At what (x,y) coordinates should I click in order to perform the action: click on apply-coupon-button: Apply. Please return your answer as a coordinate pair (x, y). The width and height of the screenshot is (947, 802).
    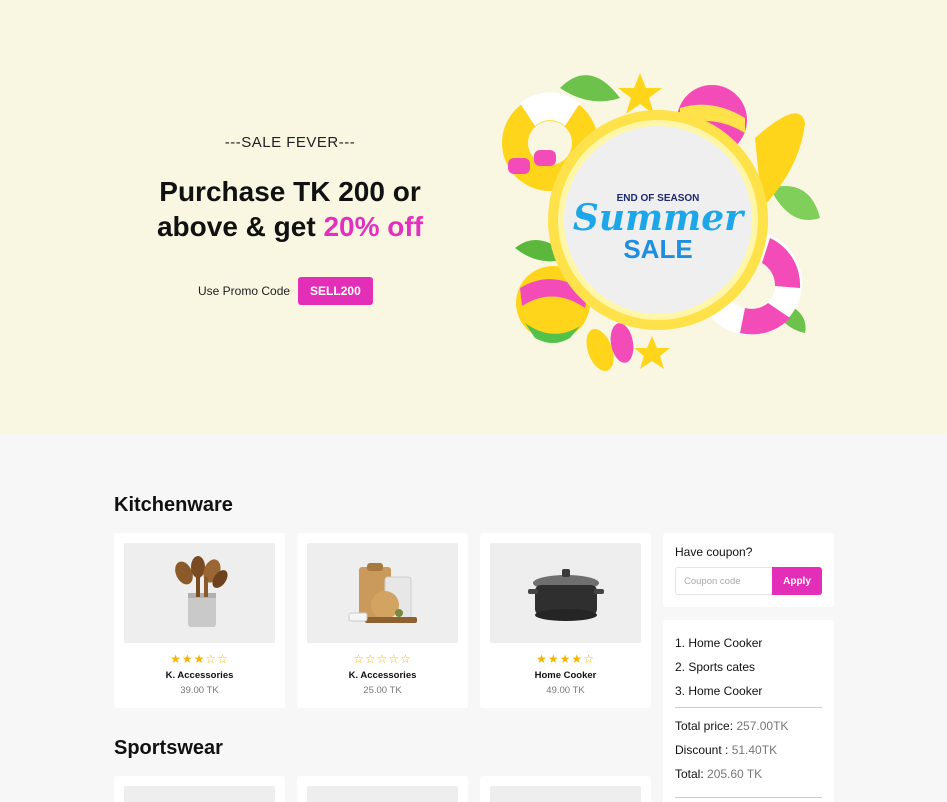
    Looking at the image, I should click on (797, 581).